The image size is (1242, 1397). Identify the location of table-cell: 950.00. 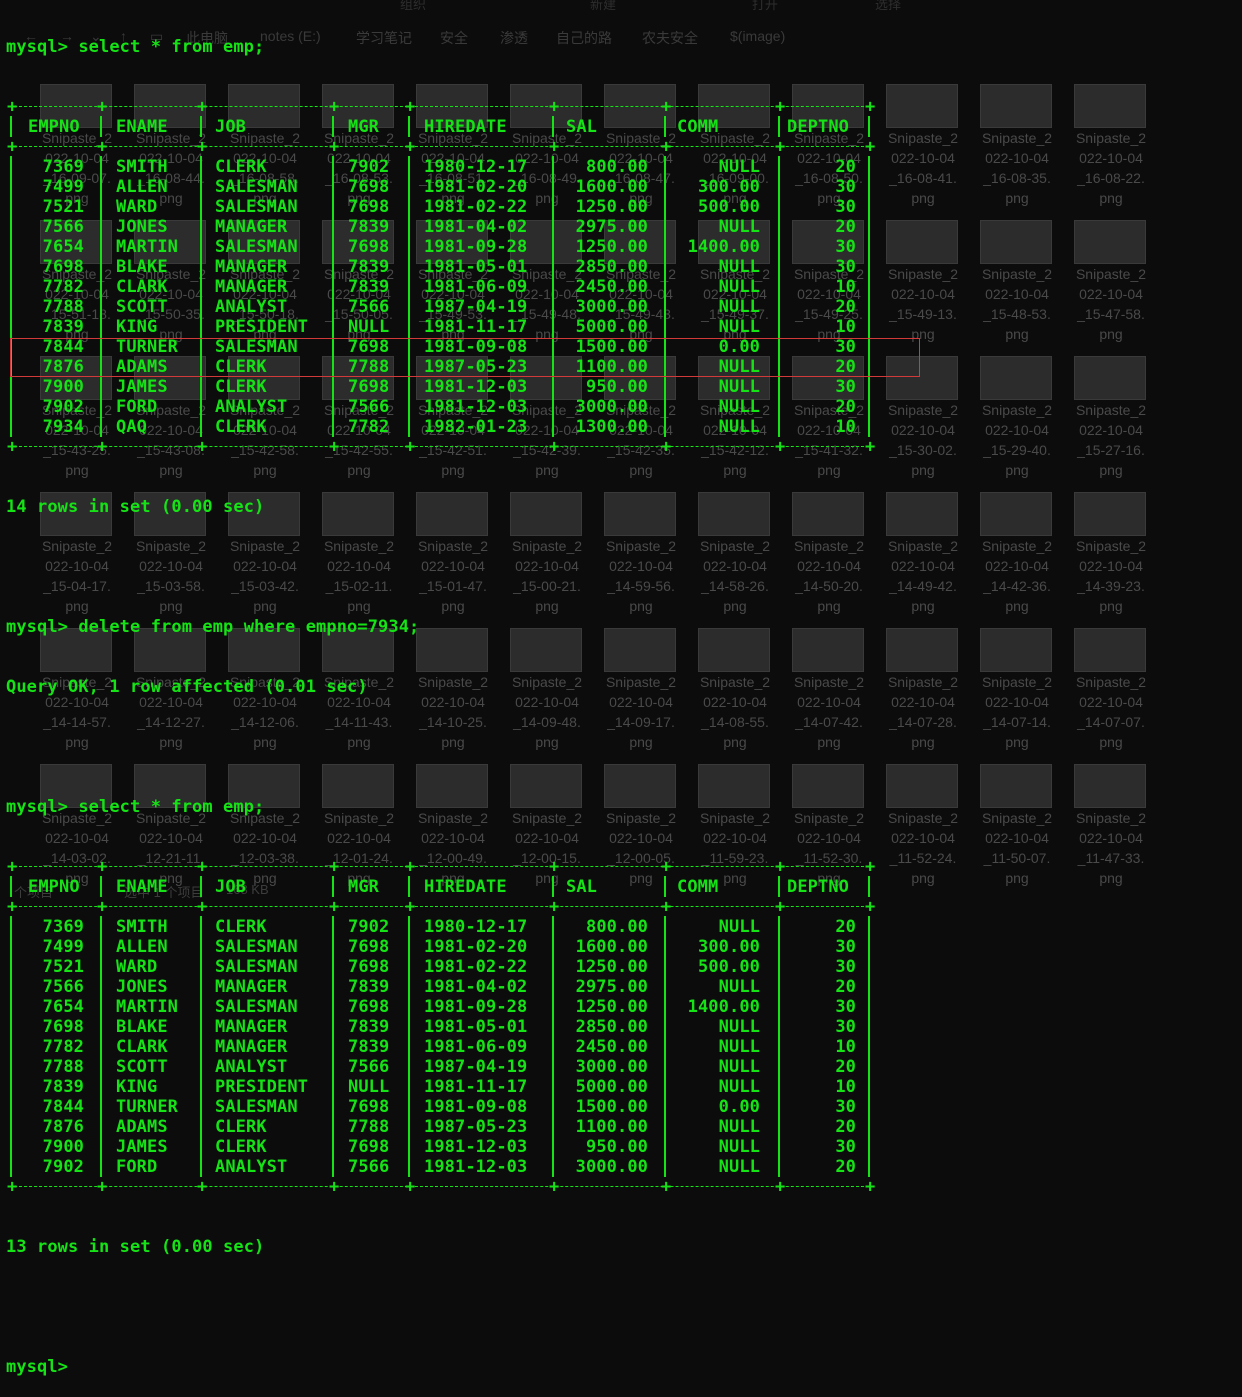
(616, 387).